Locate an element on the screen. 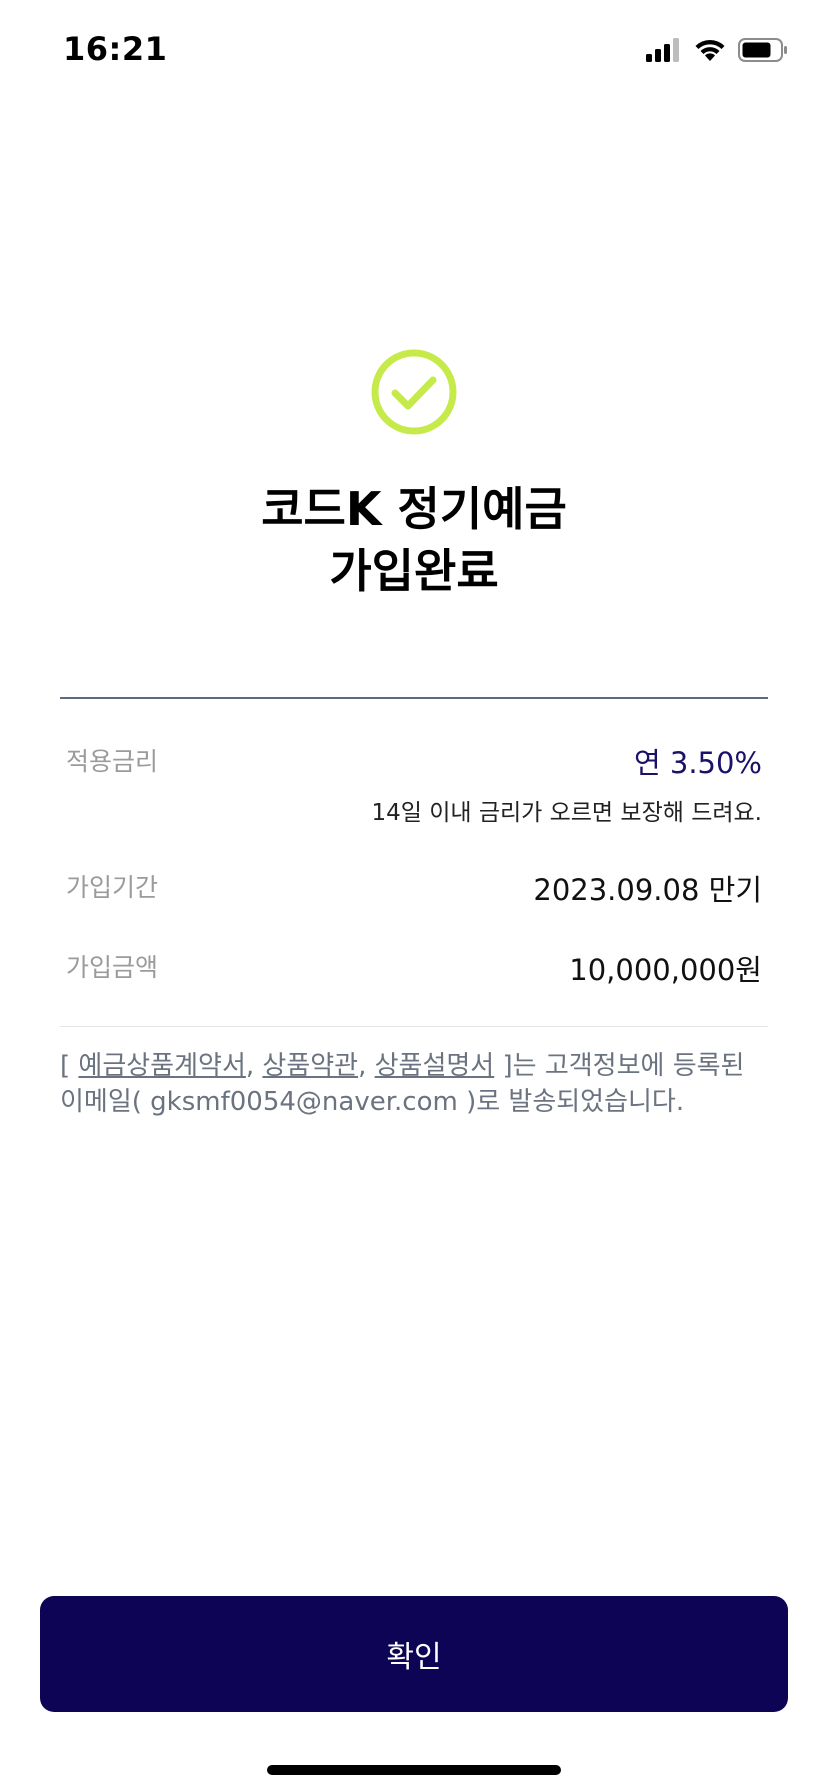 This screenshot has height=1792, width=828. confirm-button: 확인 is located at coordinates (414, 1654).